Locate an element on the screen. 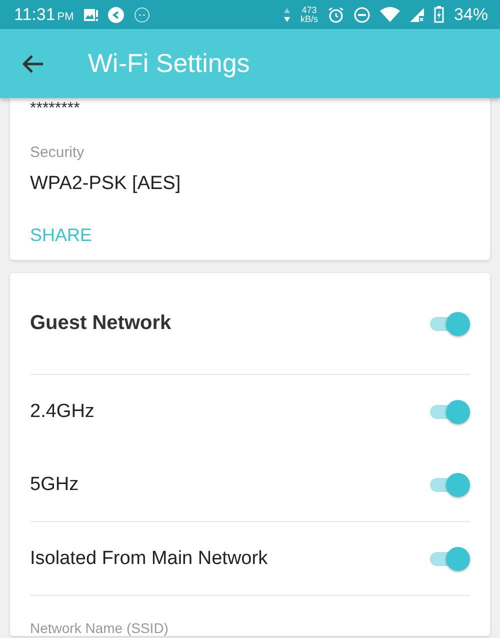  signal-icon is located at coordinates (417, 15).